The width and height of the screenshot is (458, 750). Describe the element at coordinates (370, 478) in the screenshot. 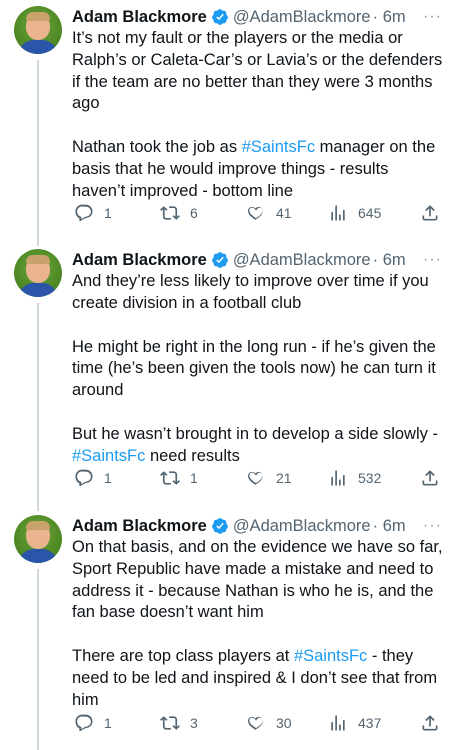

I see `views-count: 532` at that location.